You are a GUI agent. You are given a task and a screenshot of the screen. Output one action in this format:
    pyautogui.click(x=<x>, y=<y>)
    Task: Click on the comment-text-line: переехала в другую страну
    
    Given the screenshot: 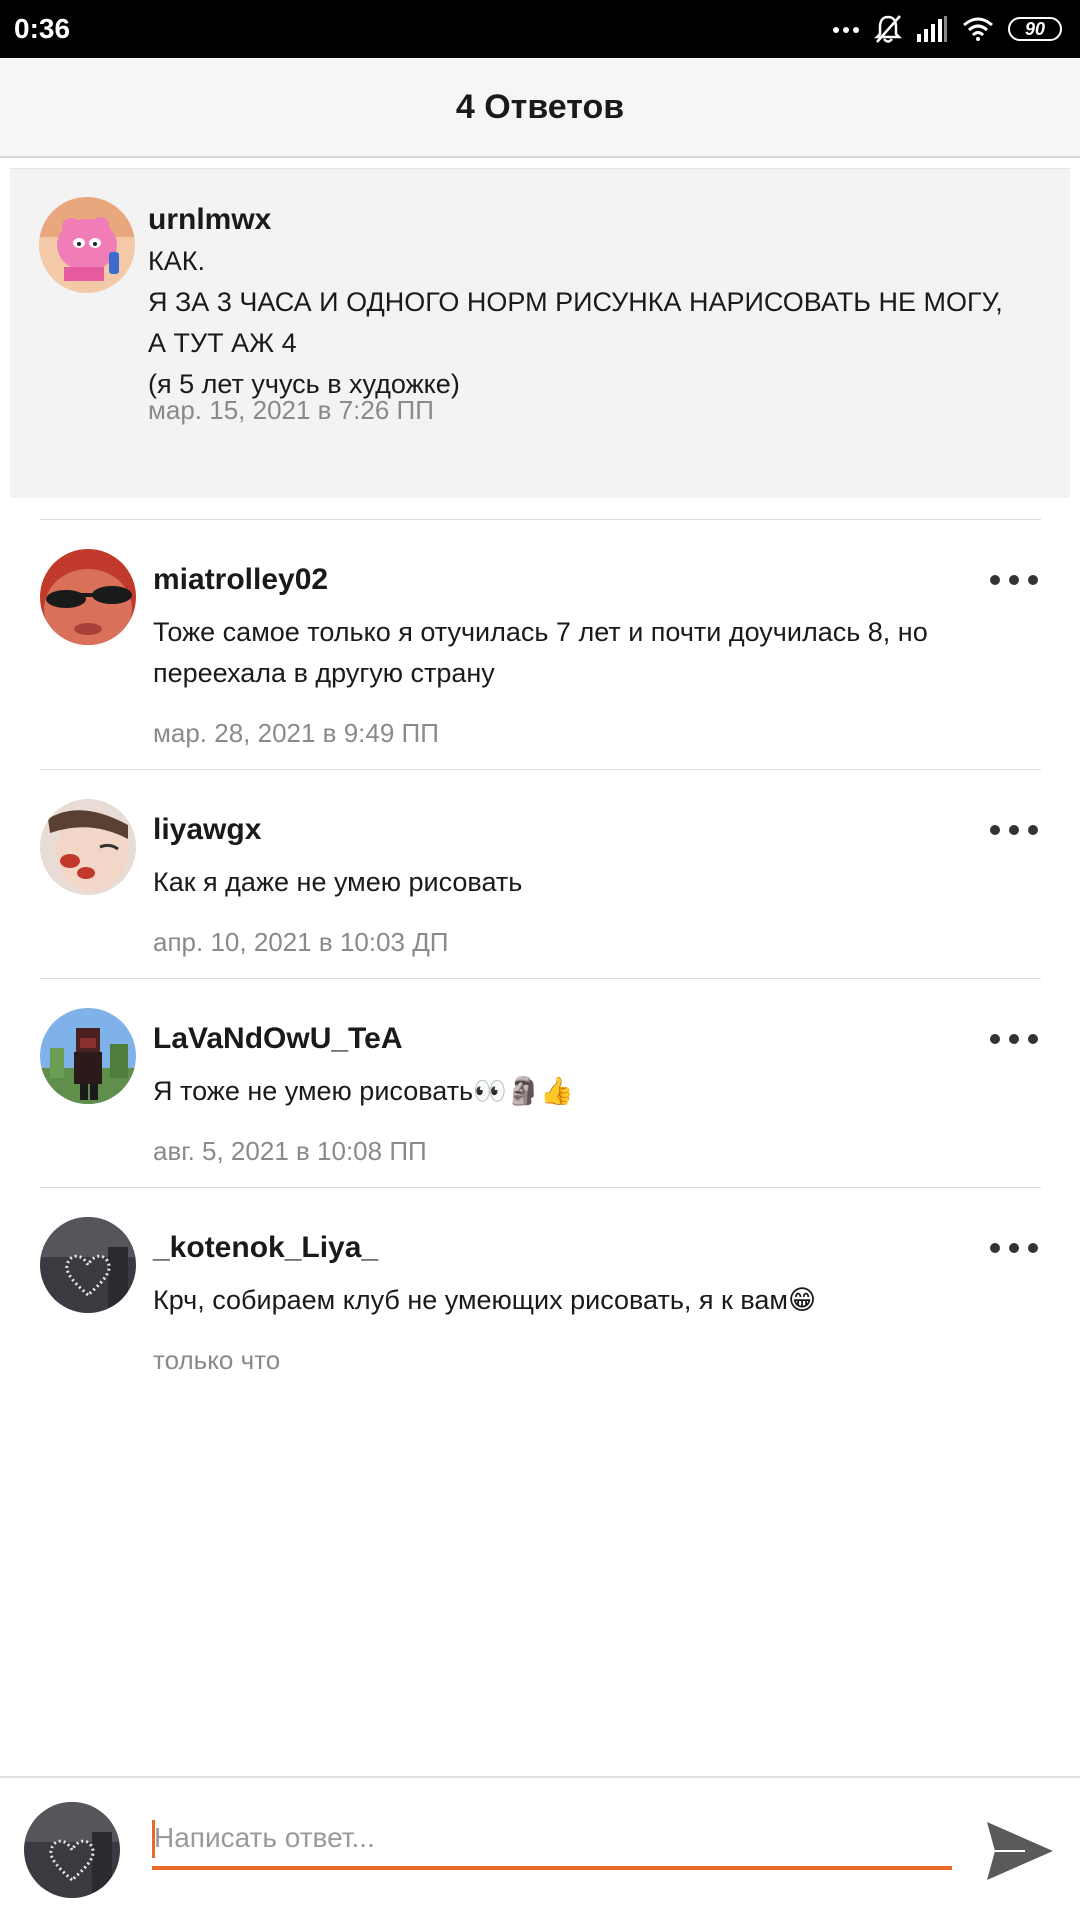 What is the action you would take?
    pyautogui.click(x=324, y=673)
    